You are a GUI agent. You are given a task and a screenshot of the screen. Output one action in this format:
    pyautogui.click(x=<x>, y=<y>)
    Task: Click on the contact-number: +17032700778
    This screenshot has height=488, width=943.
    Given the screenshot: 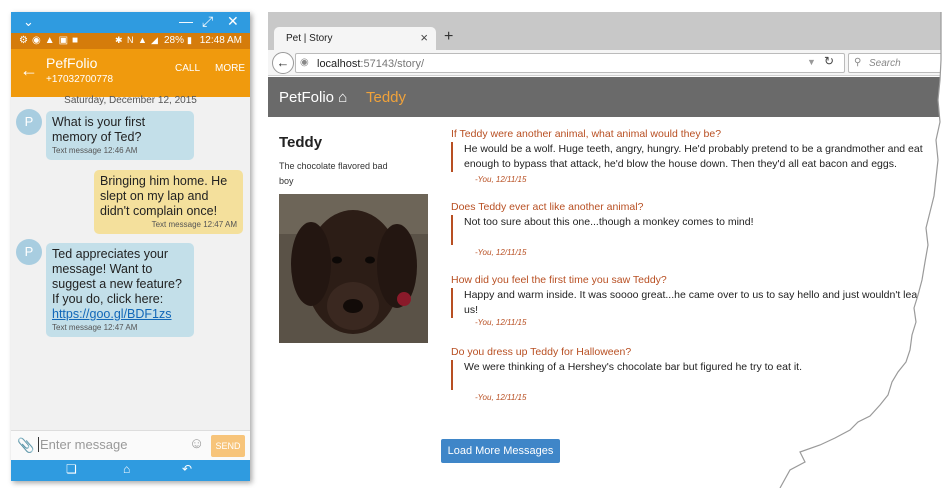 What is the action you would take?
    pyautogui.click(x=80, y=79)
    